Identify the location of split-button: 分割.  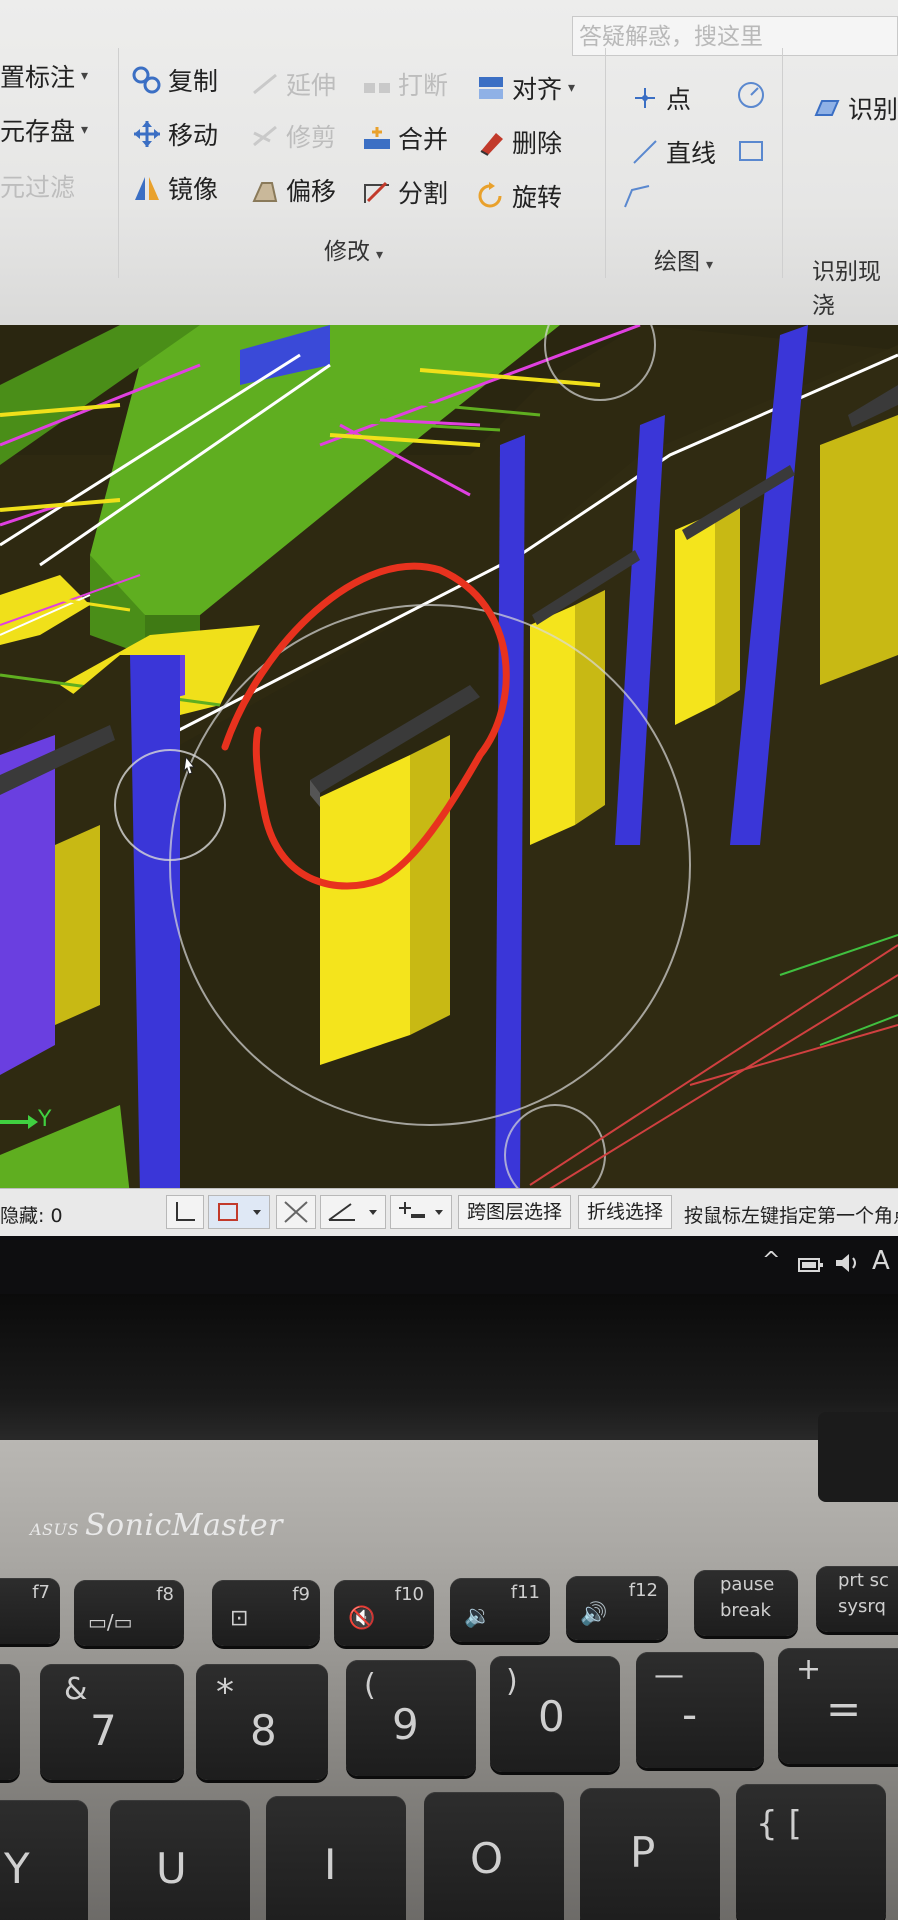
(405, 192).